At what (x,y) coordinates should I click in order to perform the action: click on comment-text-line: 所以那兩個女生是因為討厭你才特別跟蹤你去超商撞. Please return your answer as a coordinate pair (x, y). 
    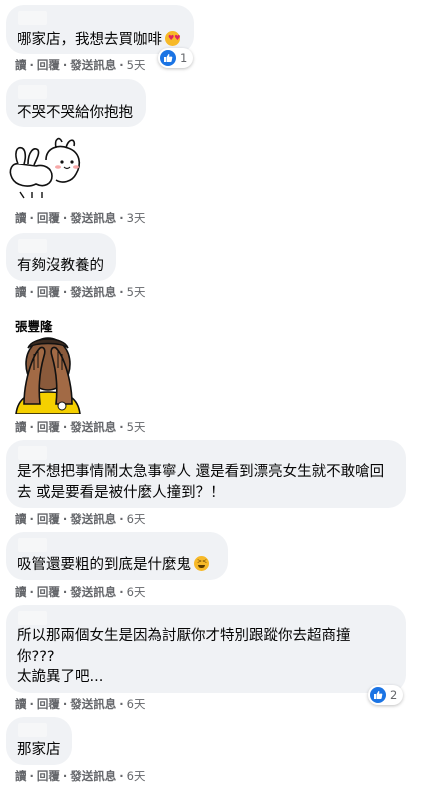
    Looking at the image, I should click on (184, 636).